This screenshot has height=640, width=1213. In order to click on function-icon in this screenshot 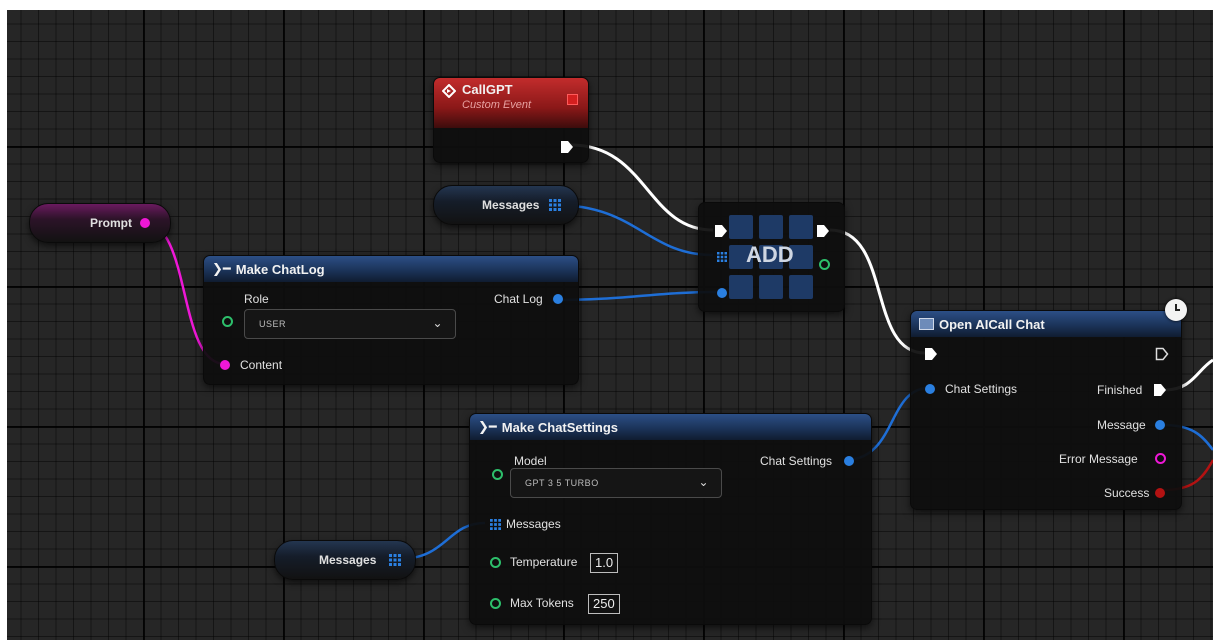, I will do `click(926, 324)`.